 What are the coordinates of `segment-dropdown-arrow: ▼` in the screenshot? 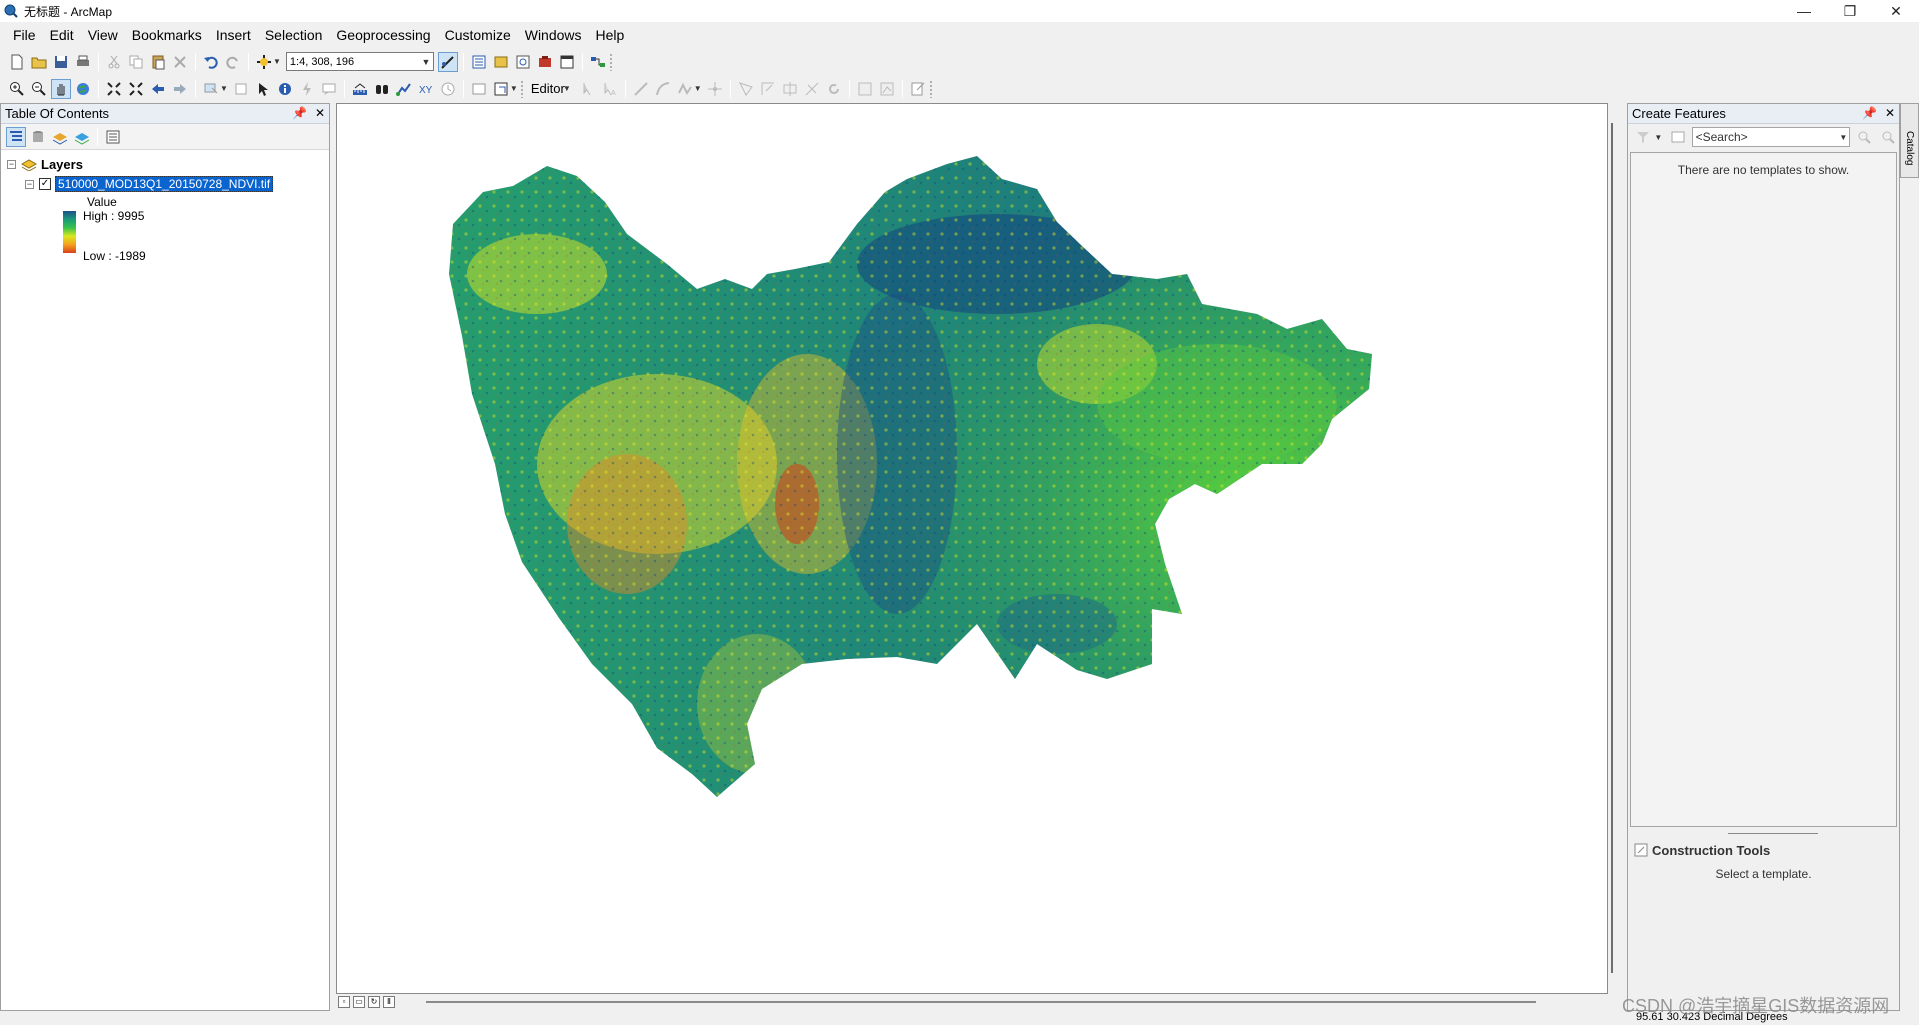 It's located at (698, 88).